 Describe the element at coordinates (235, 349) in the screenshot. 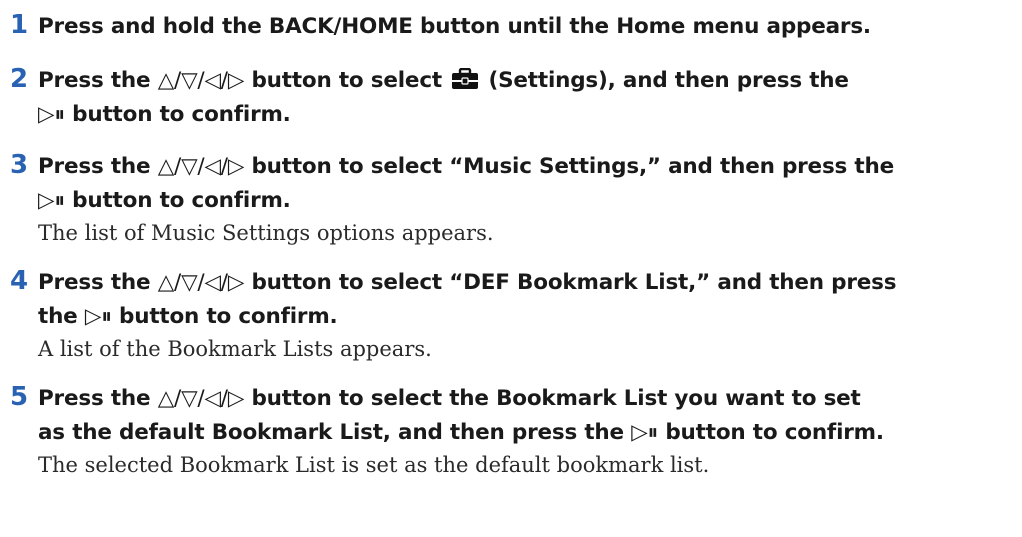

I see `step-result-note: A list of the Bookmark Lists appears.` at that location.